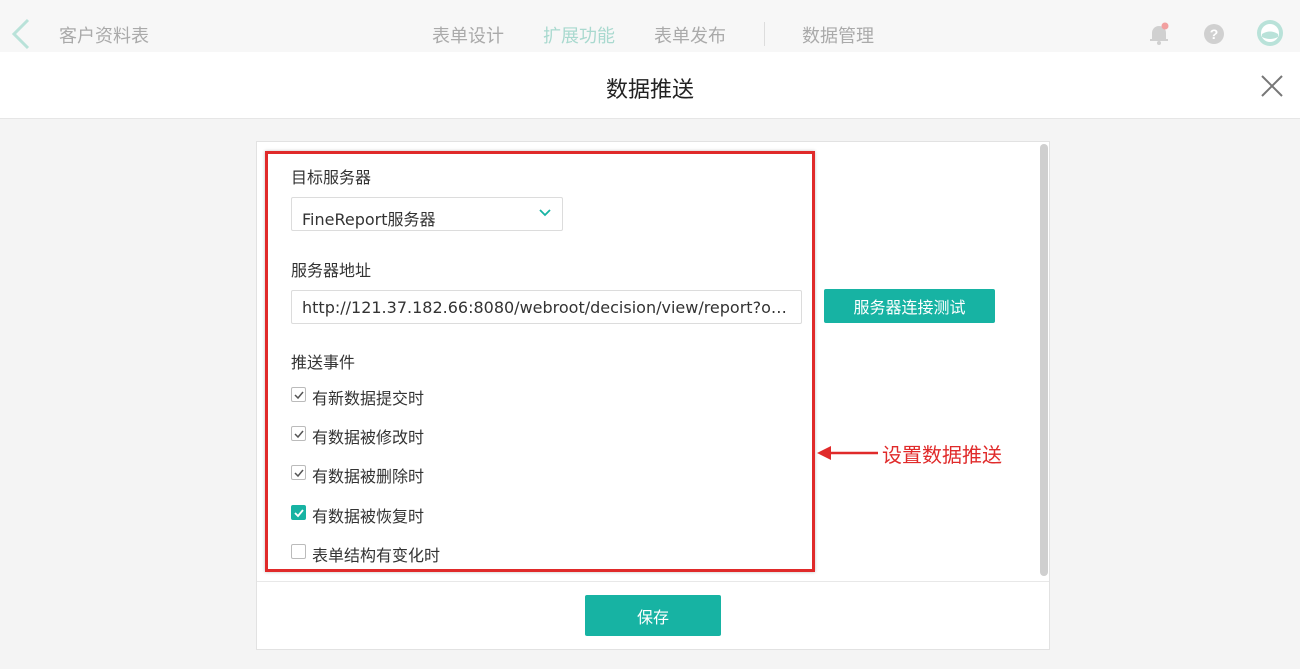  I want to click on tab-extensions: 扩展功能, so click(579, 35).